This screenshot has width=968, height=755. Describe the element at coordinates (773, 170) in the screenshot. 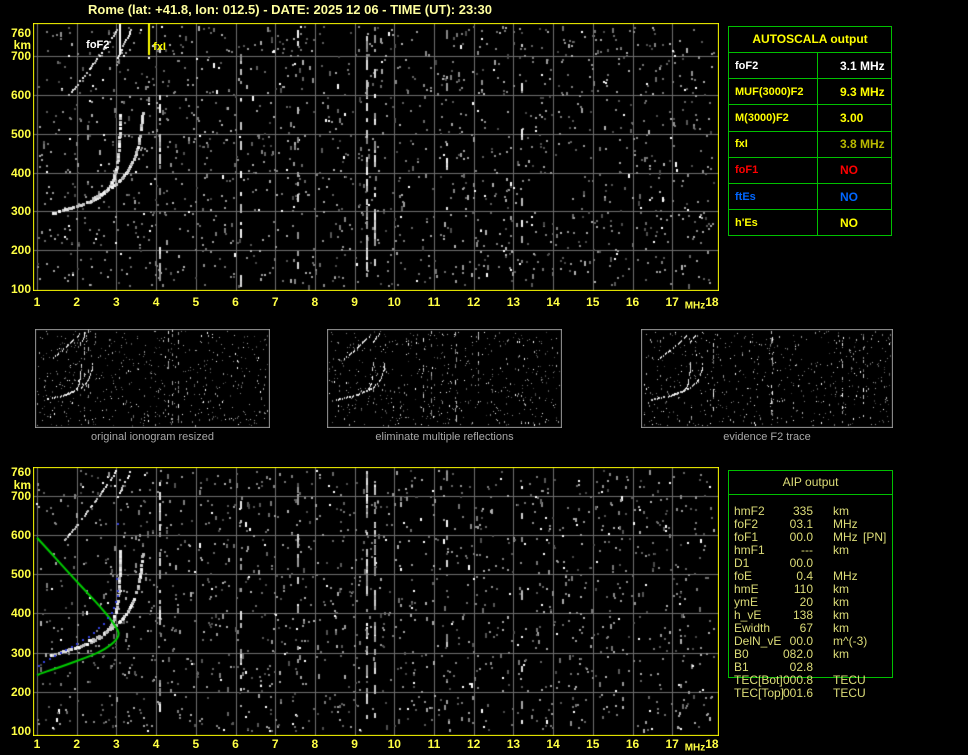

I see `autoscala-row-label: foF1` at that location.